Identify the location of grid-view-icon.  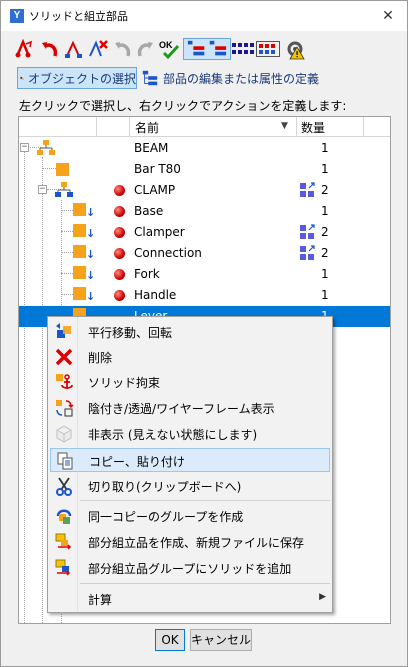
(268, 49).